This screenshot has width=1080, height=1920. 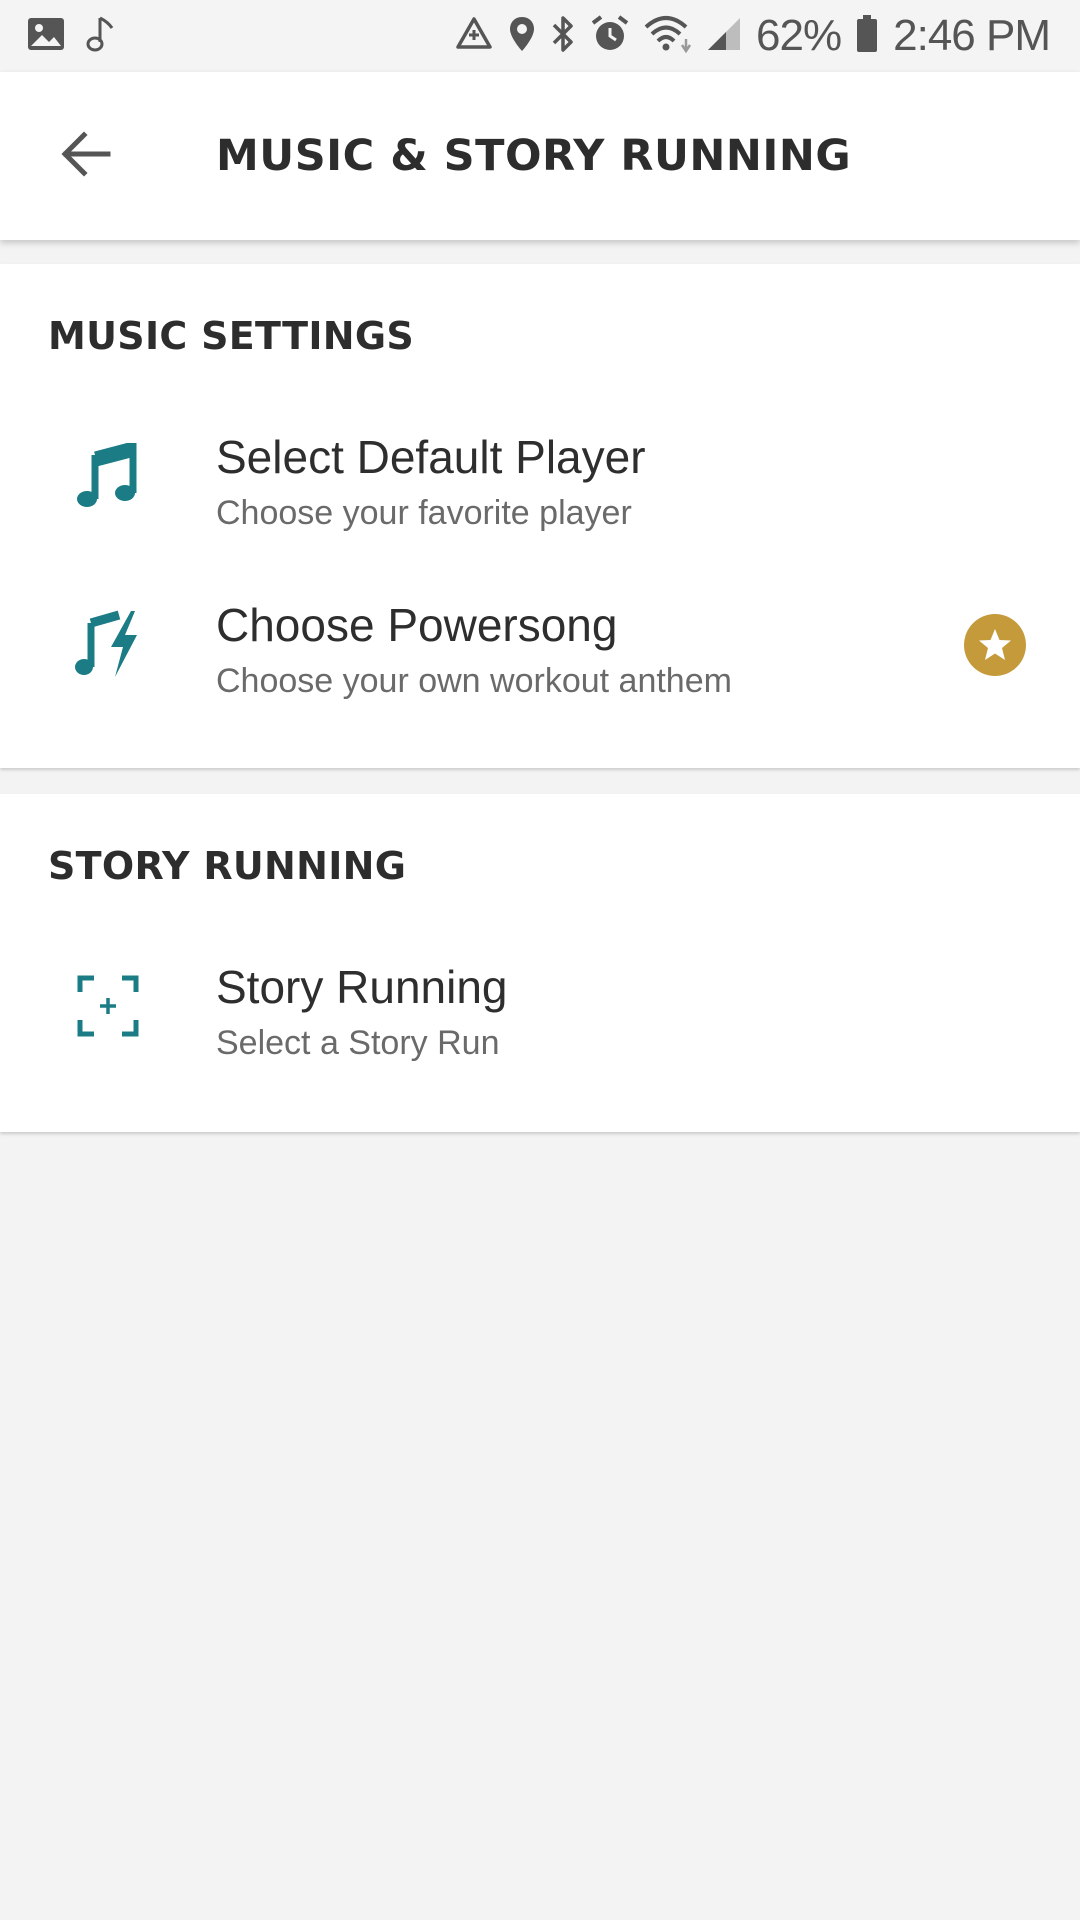 What do you see at coordinates (799, 35) in the screenshot?
I see `battery-percent: 62%` at bounding box center [799, 35].